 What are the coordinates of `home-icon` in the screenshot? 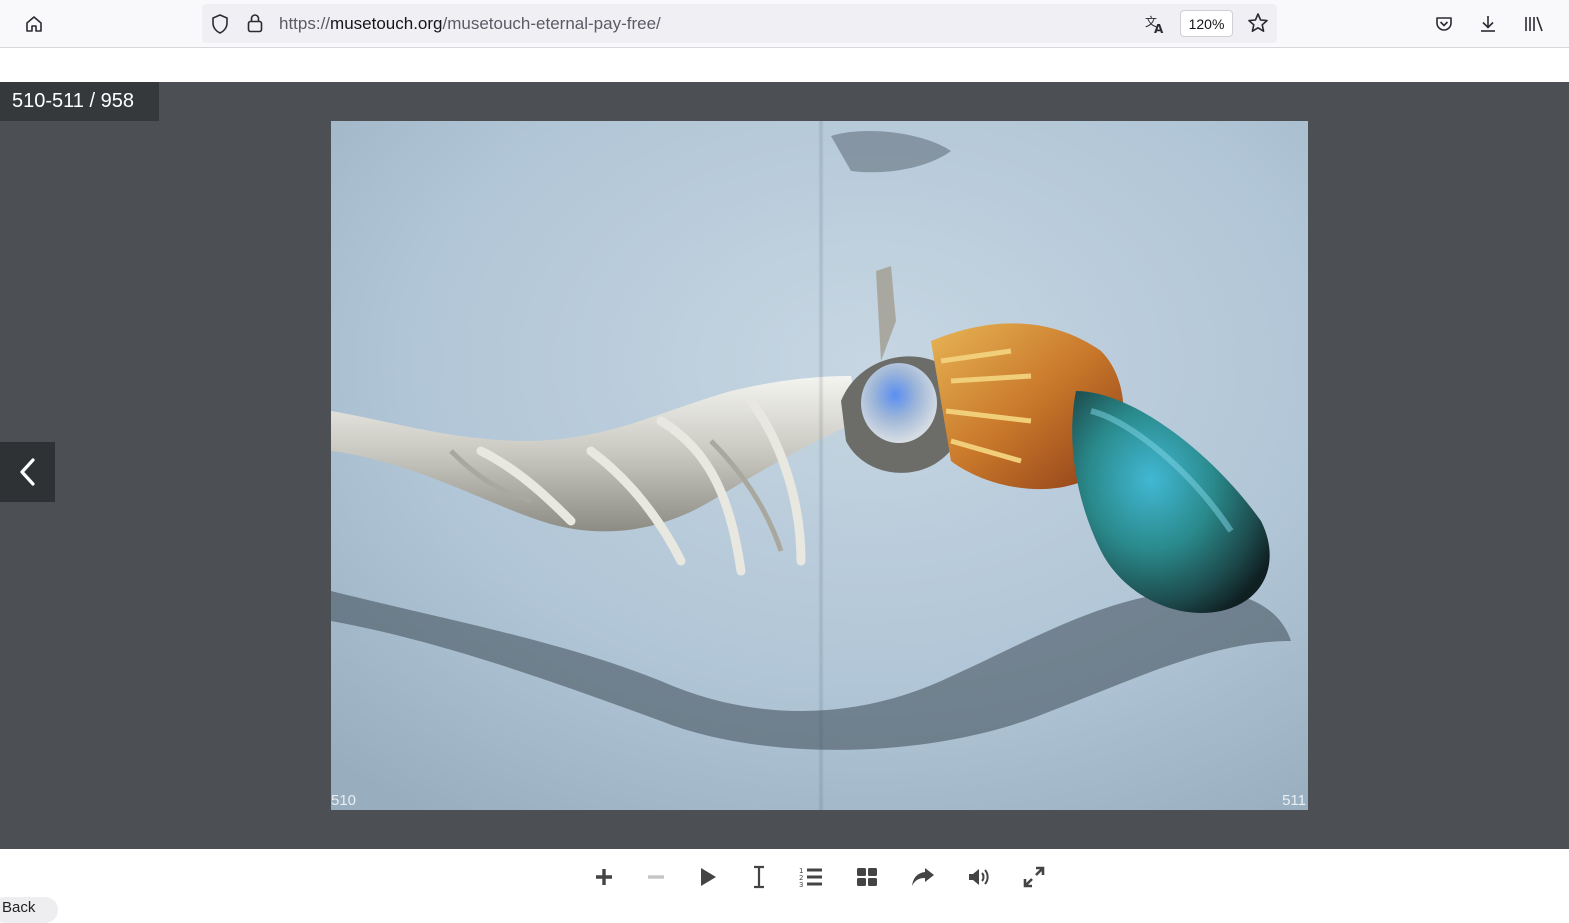 It's located at (34, 24).